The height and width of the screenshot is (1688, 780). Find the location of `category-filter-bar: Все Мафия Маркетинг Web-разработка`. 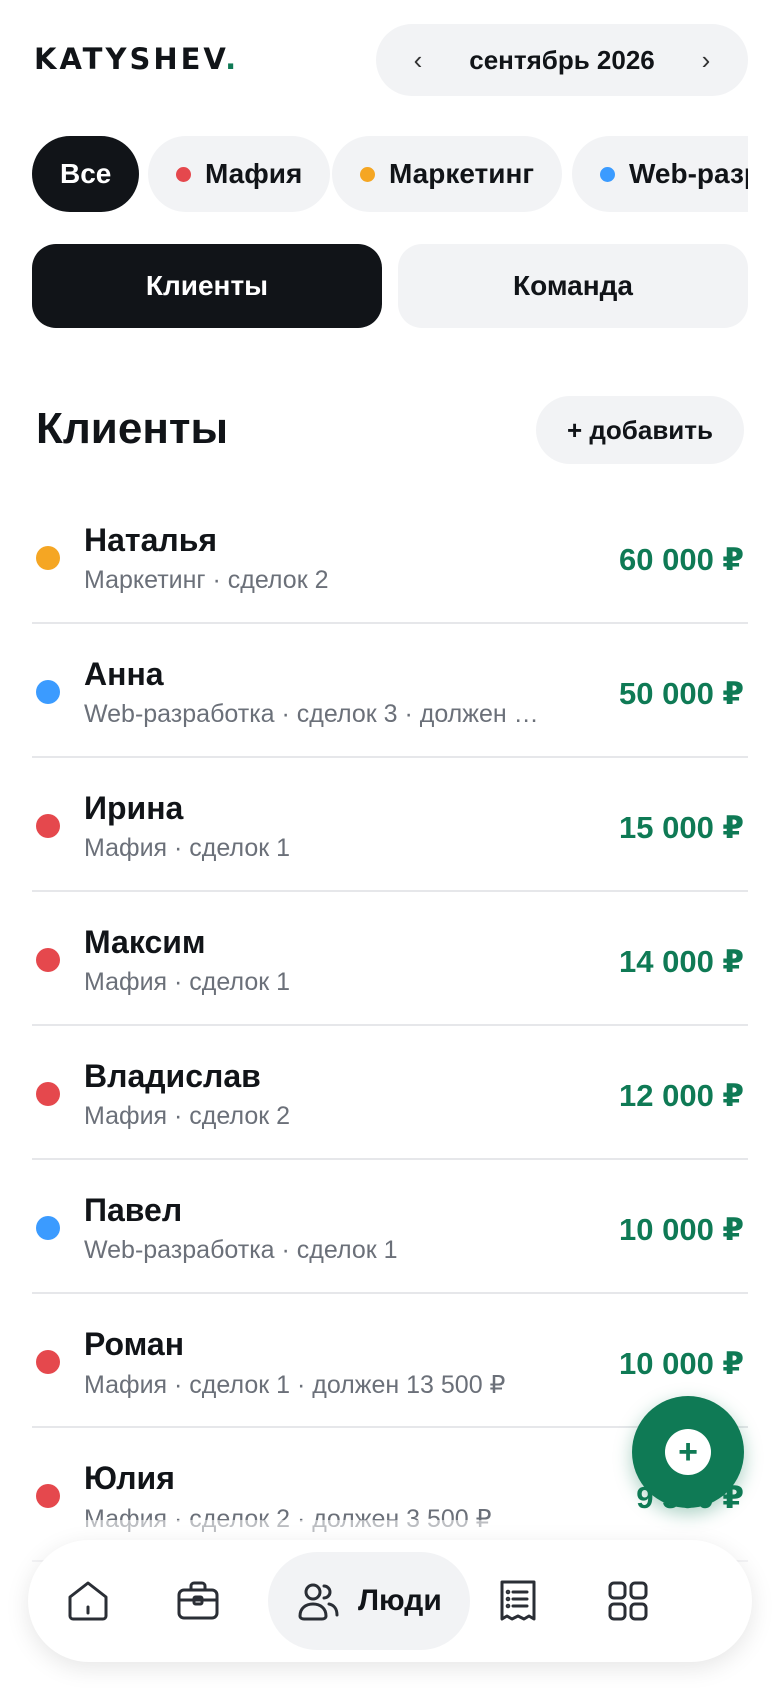

category-filter-bar: Все Мафия Маркетинг Web-разработка is located at coordinates (390, 174).